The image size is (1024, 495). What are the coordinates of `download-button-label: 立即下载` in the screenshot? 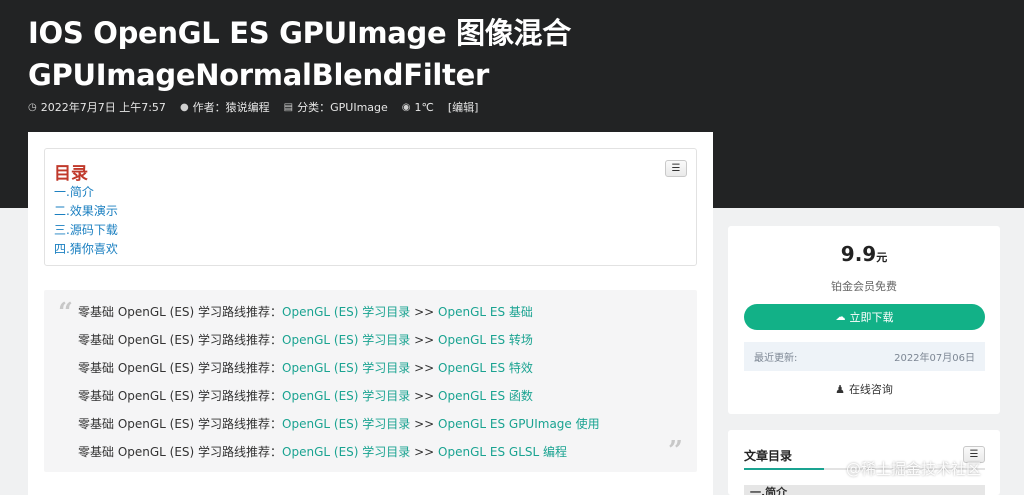 It's located at (871, 317).